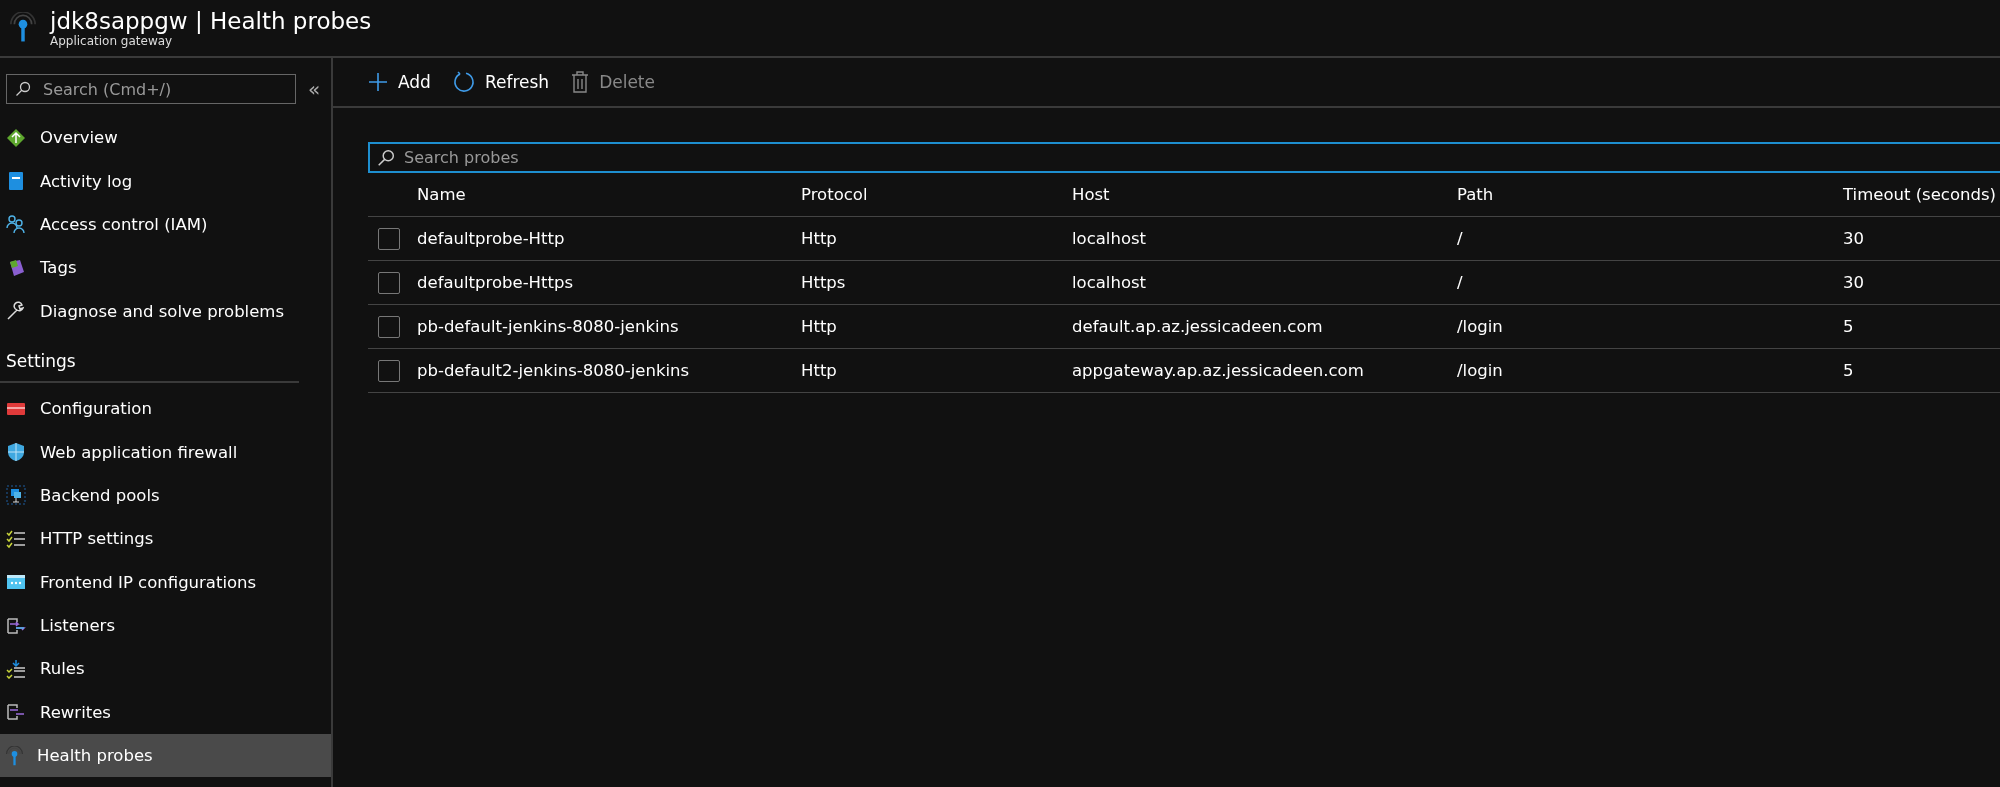  Describe the element at coordinates (15, 310) in the screenshot. I see `wrench-icon` at that location.